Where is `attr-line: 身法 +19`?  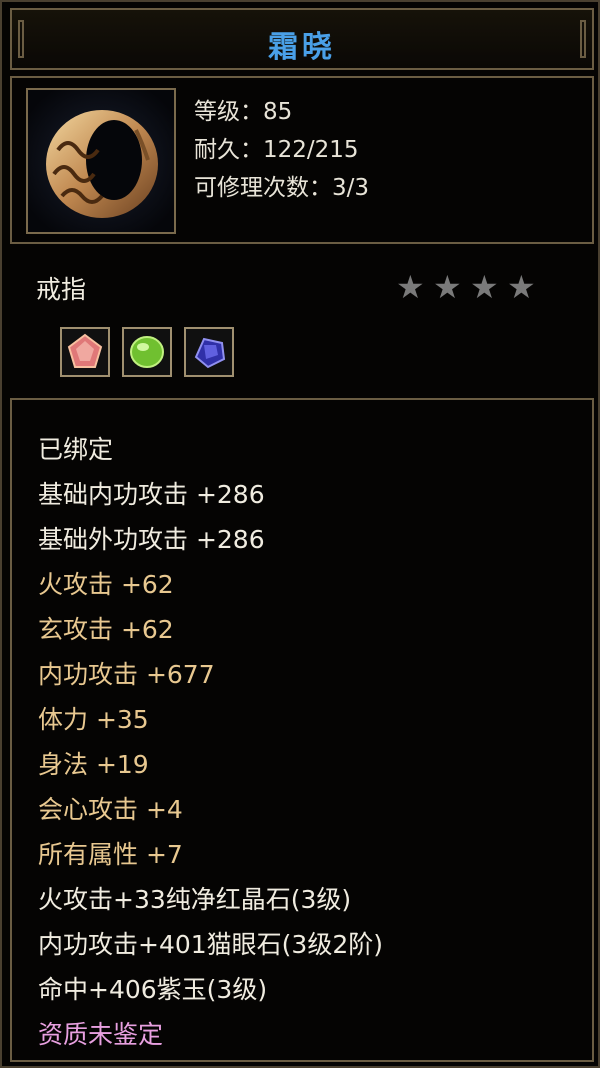
attr-line: 身法 +19 is located at coordinates (93, 764).